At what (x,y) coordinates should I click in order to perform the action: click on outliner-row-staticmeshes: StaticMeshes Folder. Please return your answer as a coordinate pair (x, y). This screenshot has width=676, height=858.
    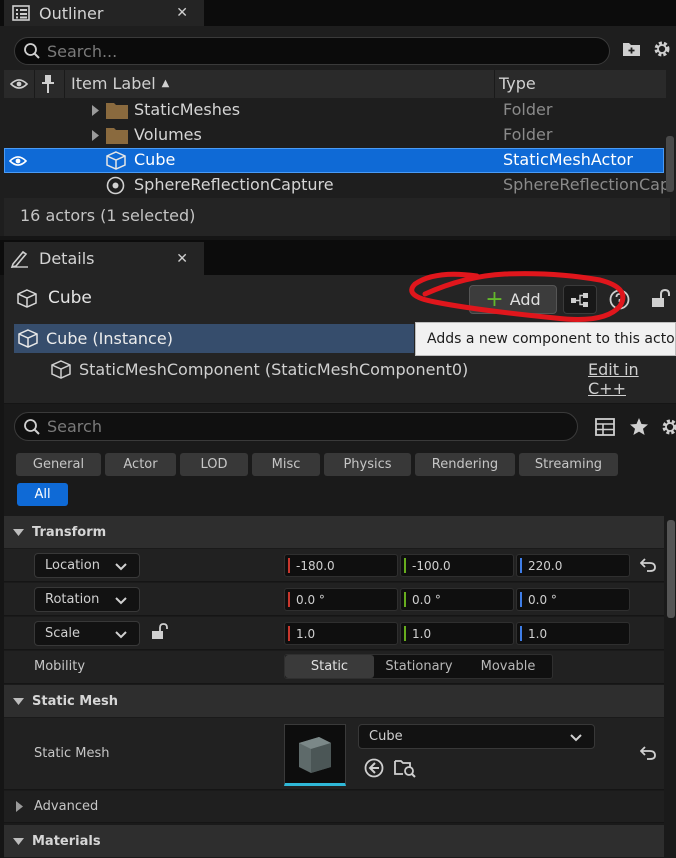
    Looking at the image, I should click on (334, 110).